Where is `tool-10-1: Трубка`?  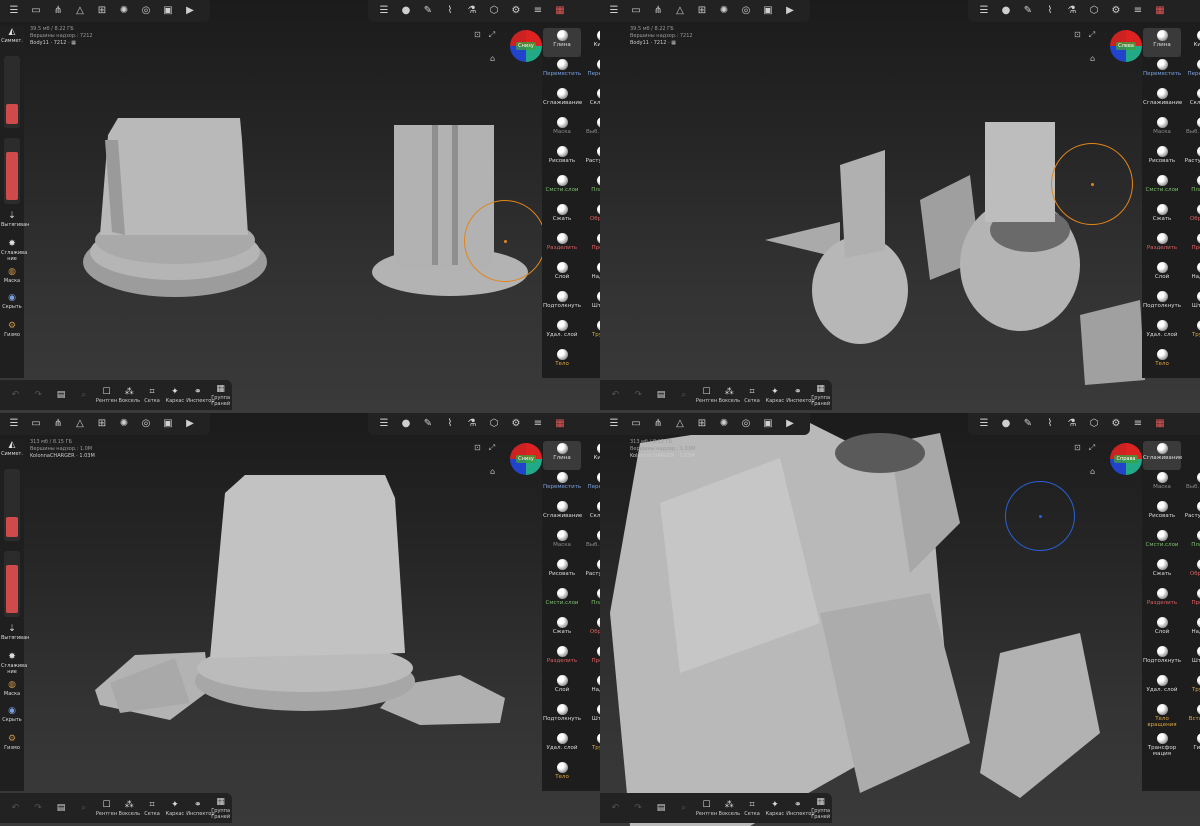 tool-10-1: Трубка is located at coordinates (591, 745).